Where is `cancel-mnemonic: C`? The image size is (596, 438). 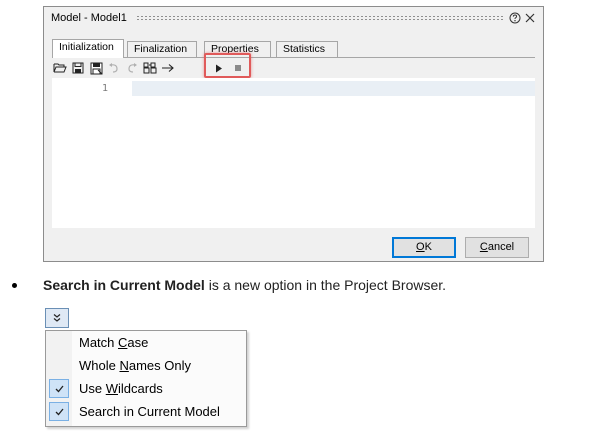
cancel-mnemonic: C is located at coordinates (483, 247).